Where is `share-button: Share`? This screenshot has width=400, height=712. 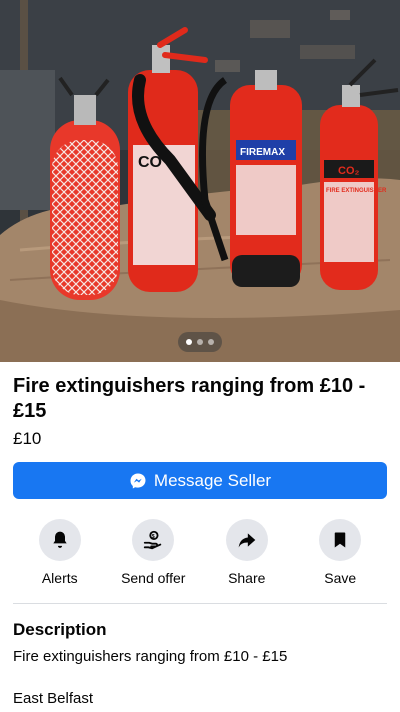
share-button: Share is located at coordinates (247, 554).